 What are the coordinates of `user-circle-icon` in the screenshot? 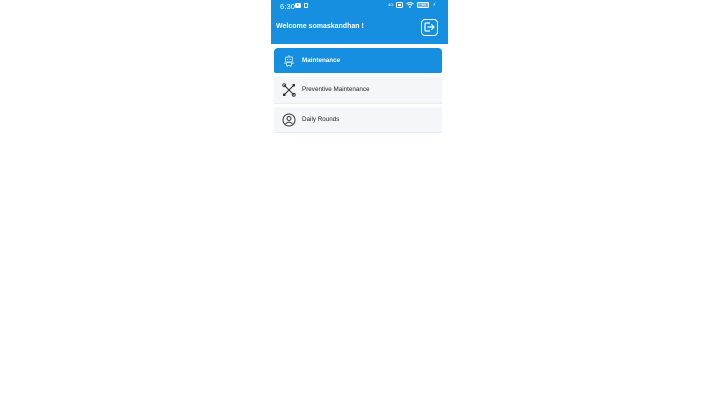 It's located at (289, 120).